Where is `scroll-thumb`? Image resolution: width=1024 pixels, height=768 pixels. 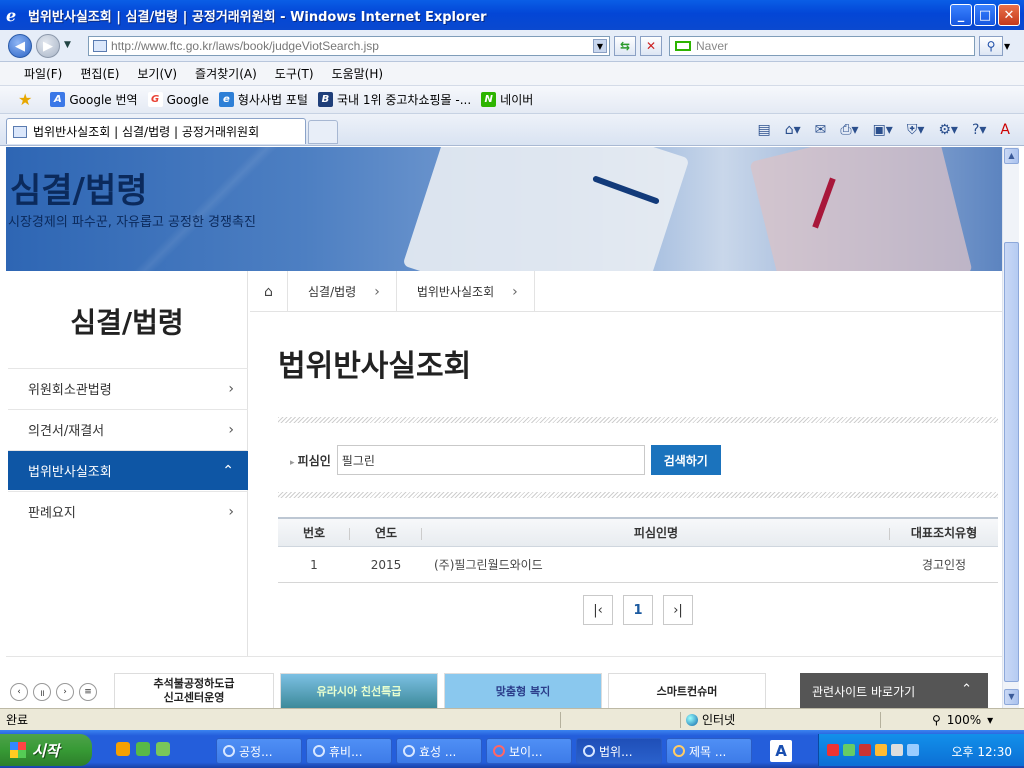
scroll-thumb is located at coordinates (1011, 462).